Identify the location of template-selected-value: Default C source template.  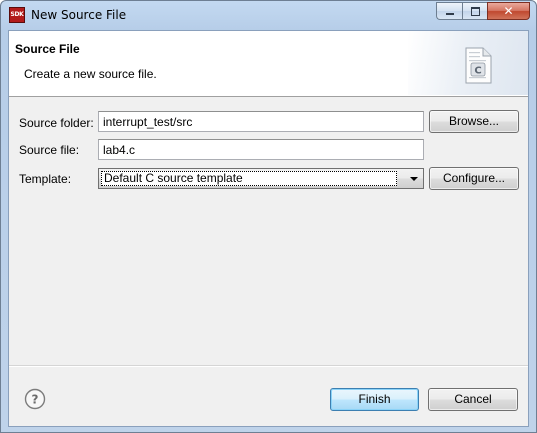
(249, 178).